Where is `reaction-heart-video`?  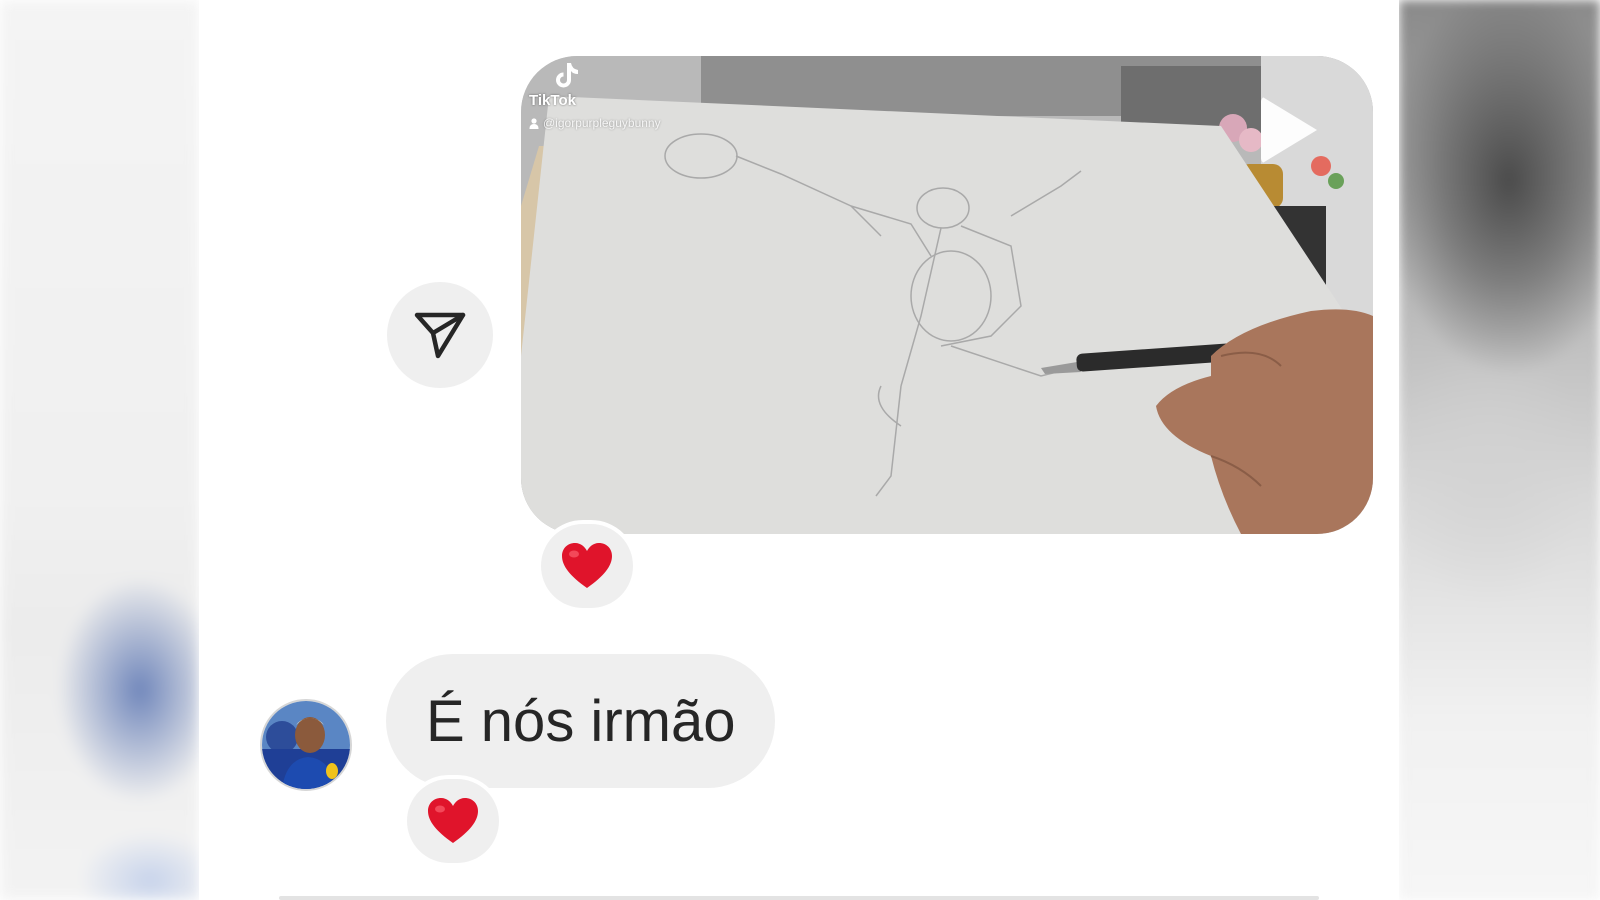 reaction-heart-video is located at coordinates (587, 566).